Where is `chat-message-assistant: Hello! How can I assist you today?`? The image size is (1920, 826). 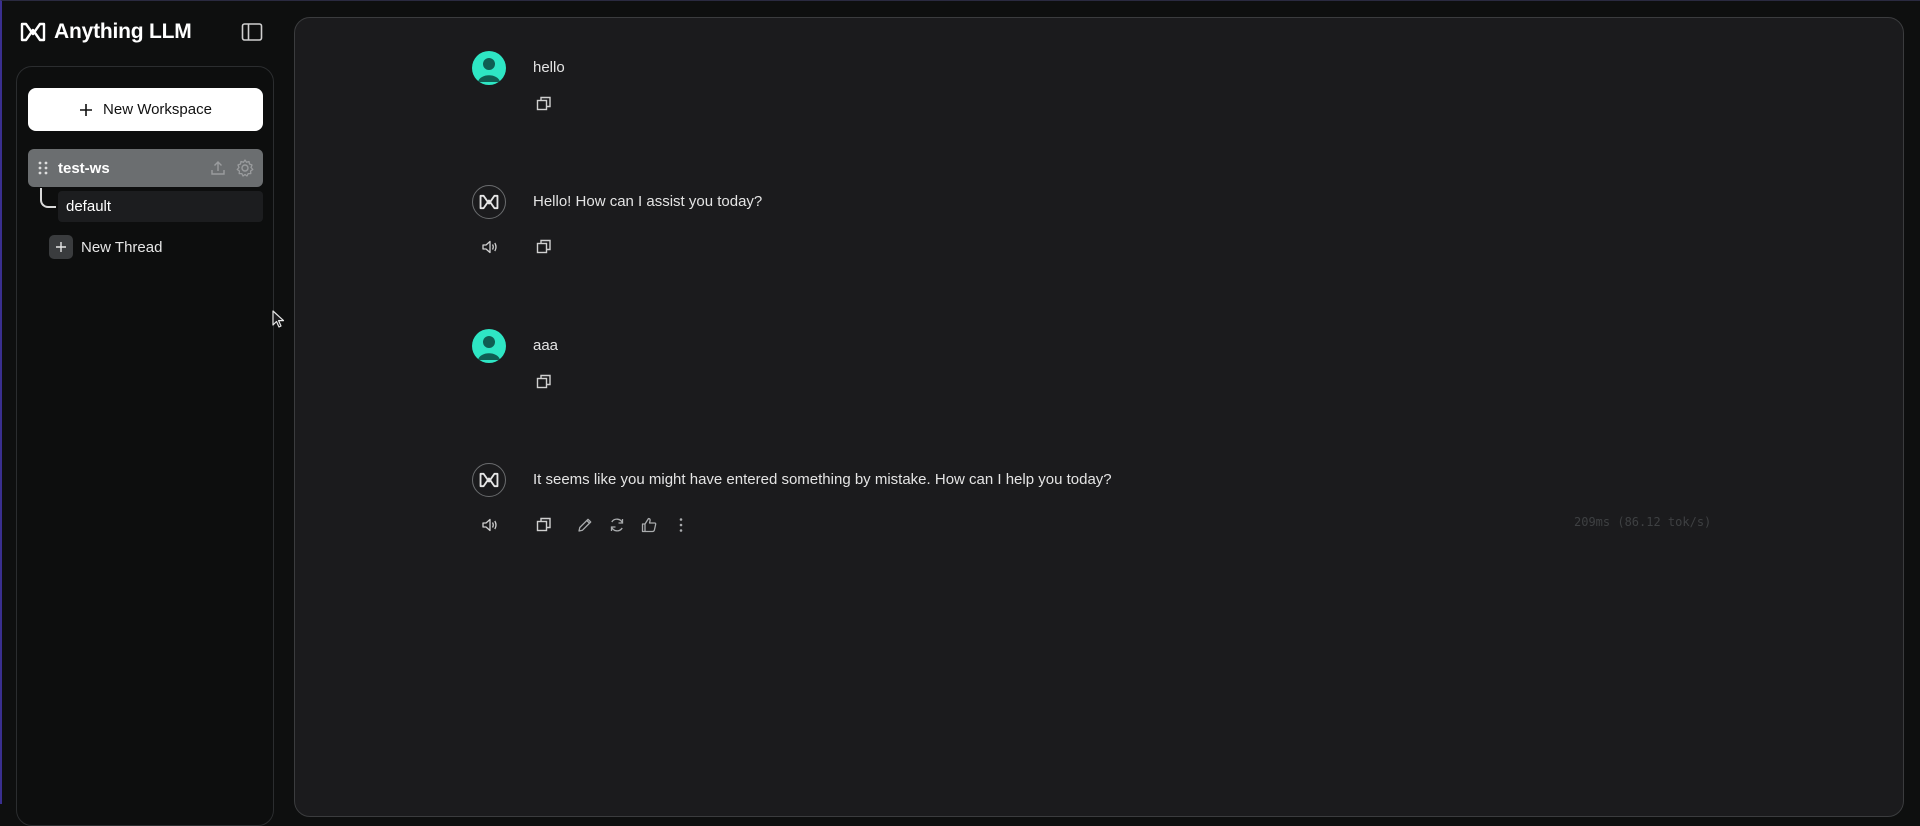
chat-message-assistant: Hello! How can I assist you today? is located at coordinates (617, 202).